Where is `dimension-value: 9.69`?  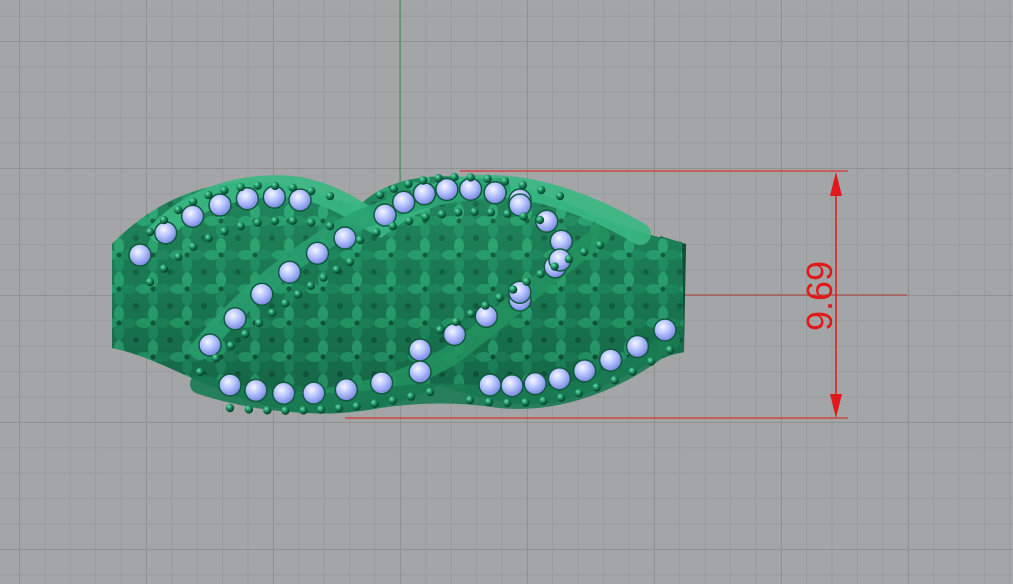 dimension-value: 9.69 is located at coordinates (819, 296).